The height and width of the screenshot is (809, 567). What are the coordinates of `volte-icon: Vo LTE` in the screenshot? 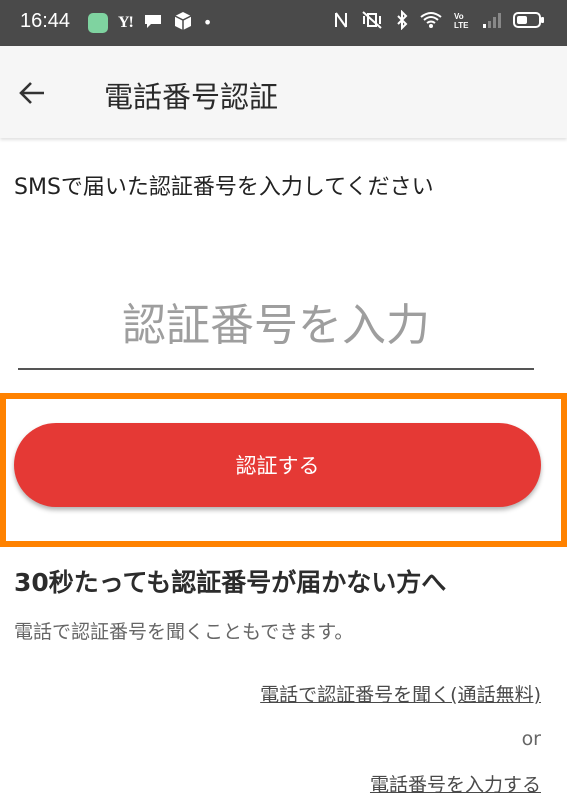 It's located at (462, 20).